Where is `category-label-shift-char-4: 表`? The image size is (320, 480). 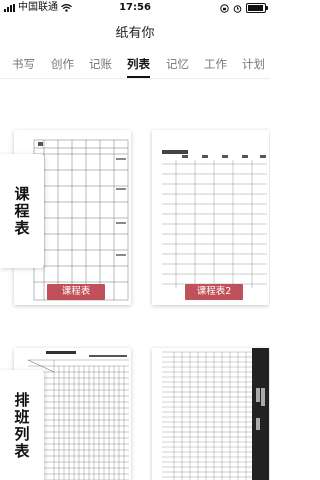 category-label-shift-char-4: 表 is located at coordinates (22, 451).